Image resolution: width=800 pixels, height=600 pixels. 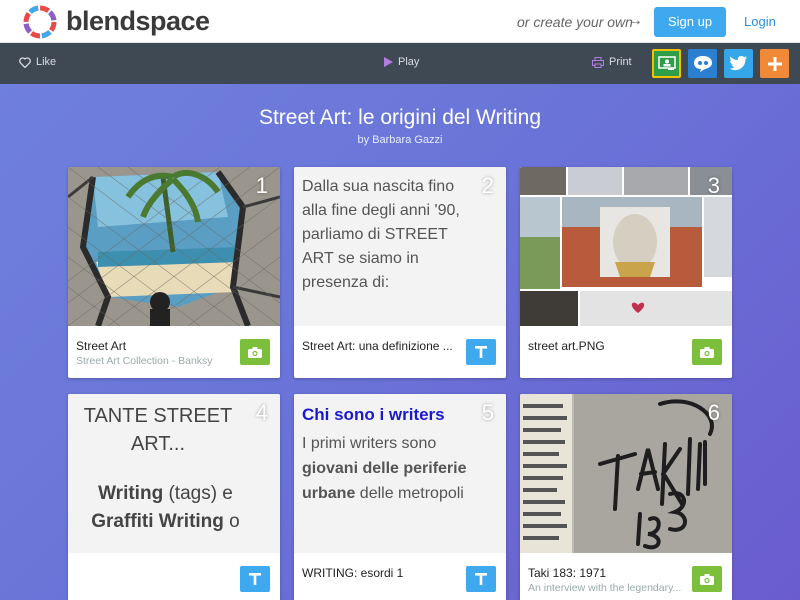 I want to click on signup-button: Sign up, so click(x=690, y=22).